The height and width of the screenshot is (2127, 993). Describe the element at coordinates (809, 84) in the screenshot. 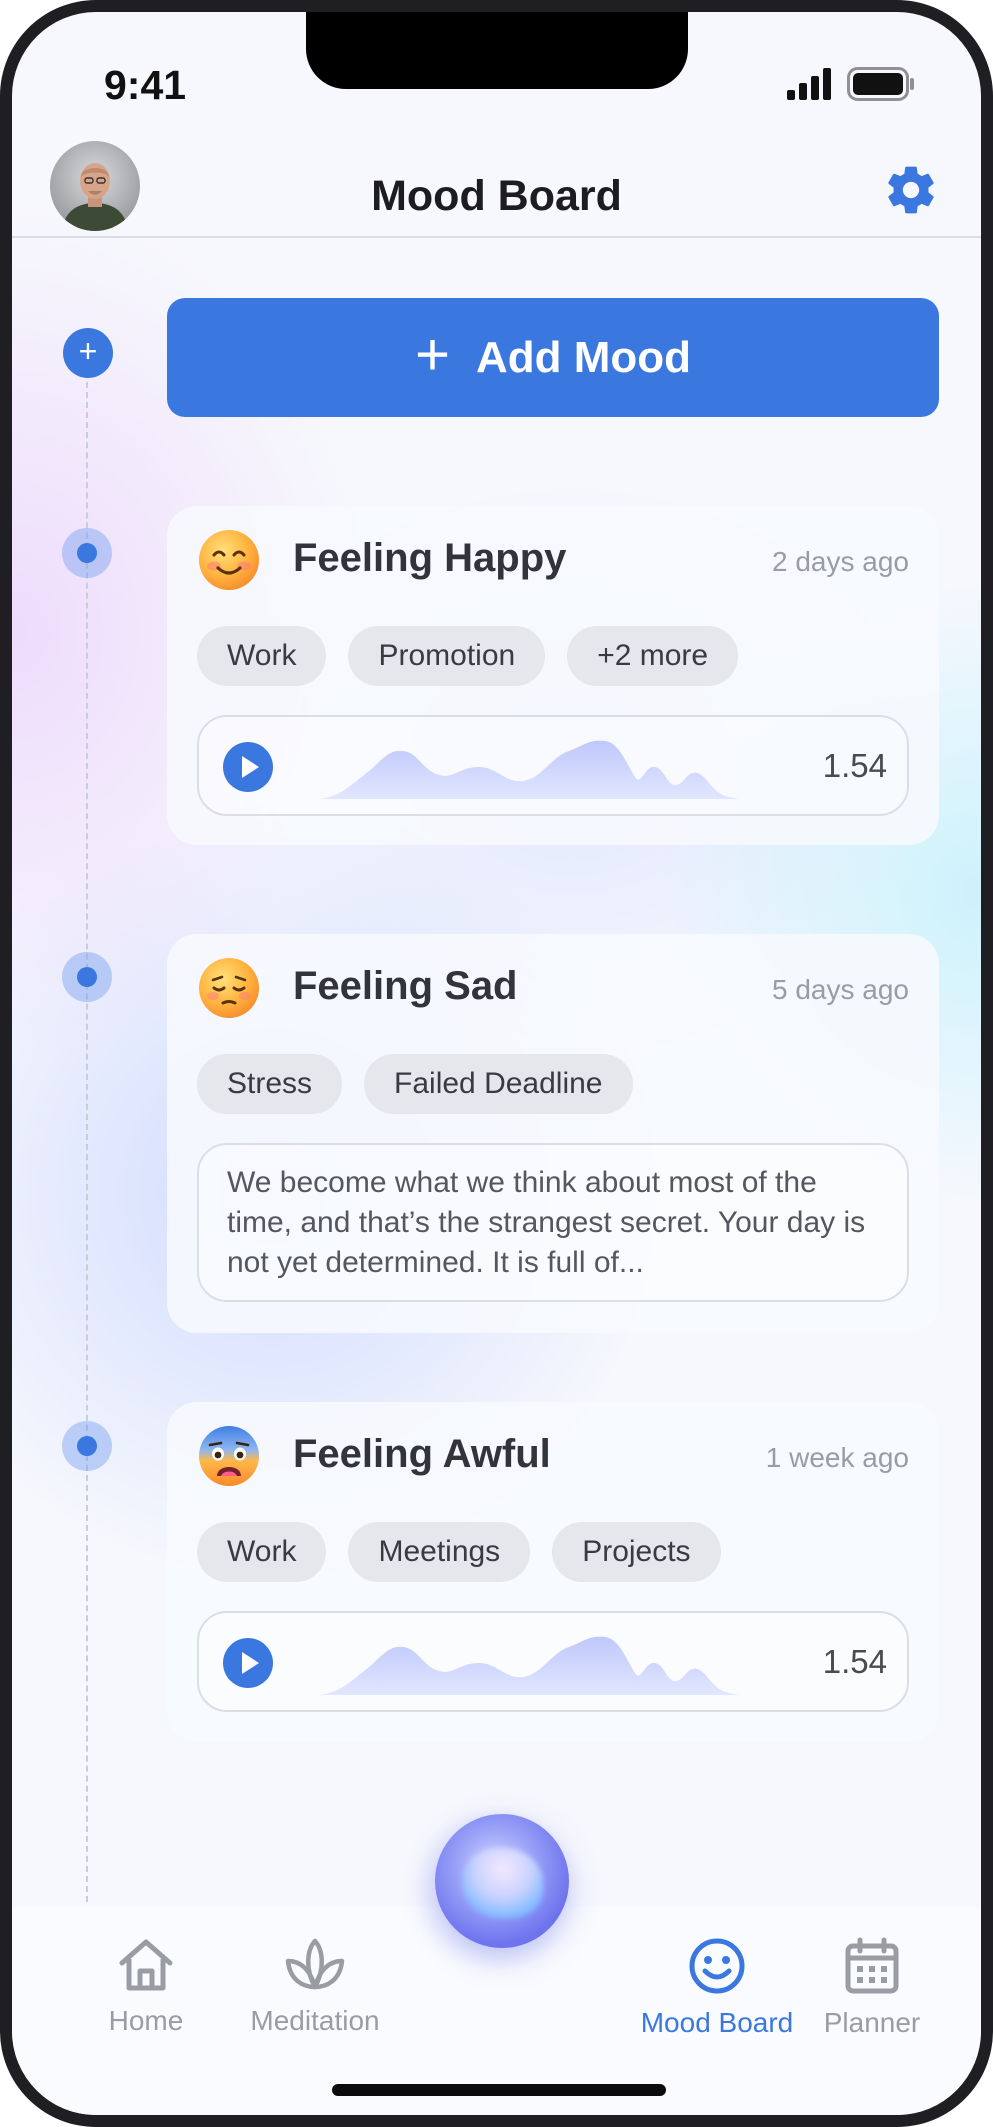

I see `signal-icon` at that location.